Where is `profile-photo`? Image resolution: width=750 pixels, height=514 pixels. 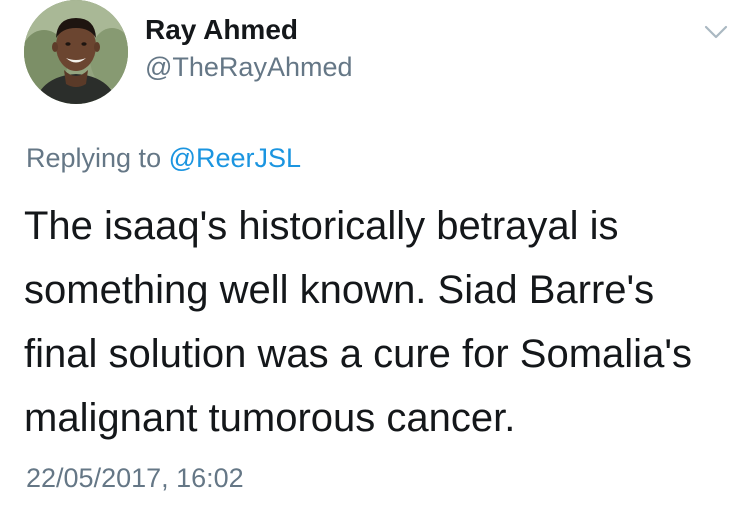
profile-photo is located at coordinates (76, 52).